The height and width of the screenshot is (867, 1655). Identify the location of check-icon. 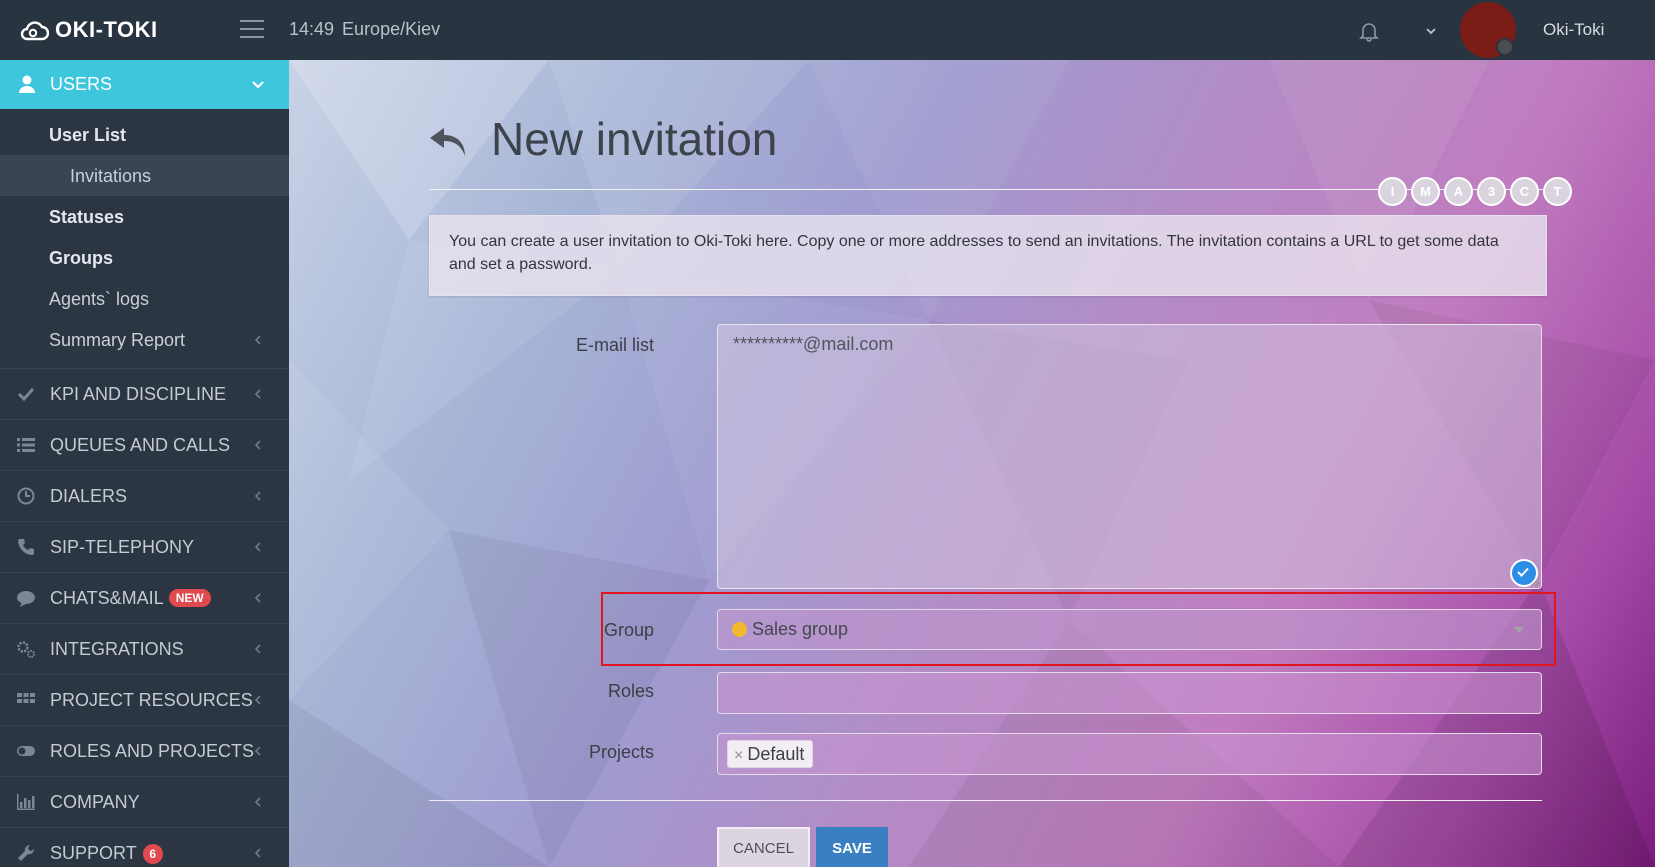
(26, 394).